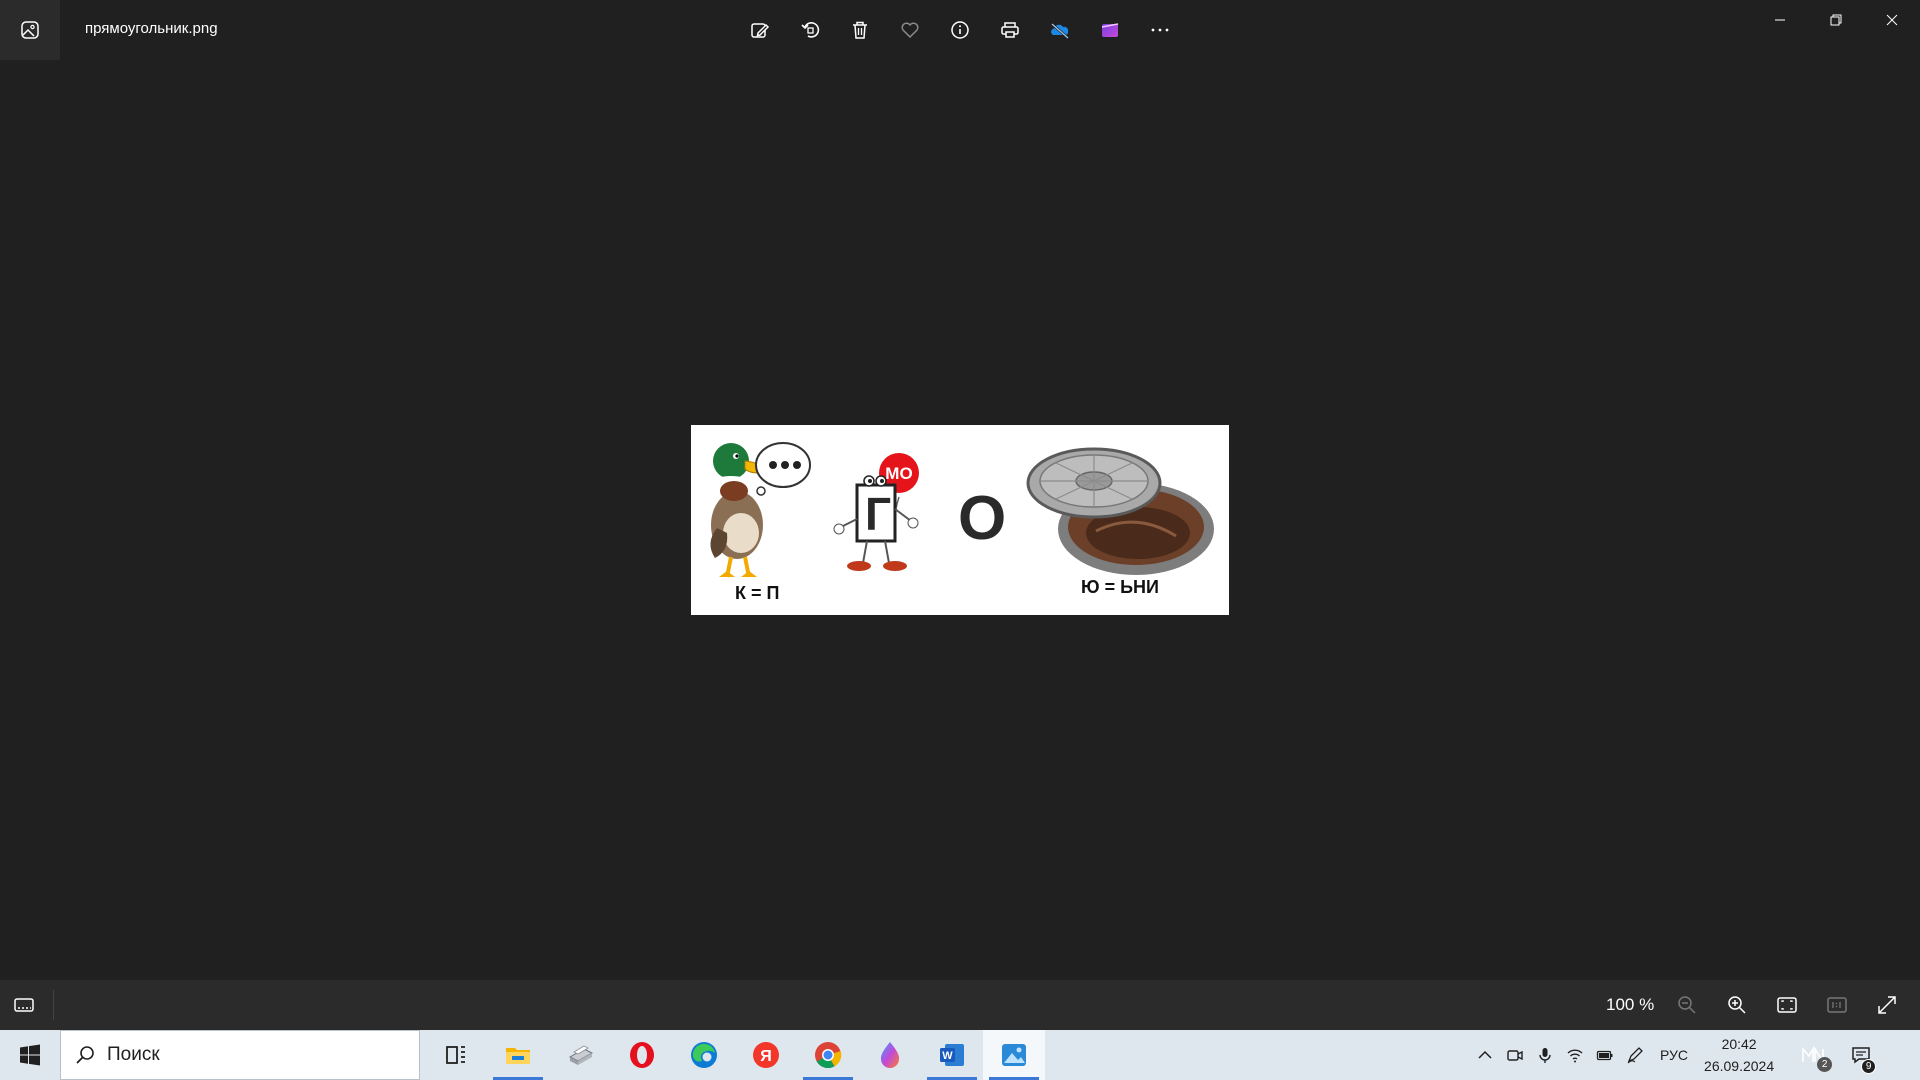  What do you see at coordinates (960, 1005) in the screenshot?
I see `status-bar: 100 %` at bounding box center [960, 1005].